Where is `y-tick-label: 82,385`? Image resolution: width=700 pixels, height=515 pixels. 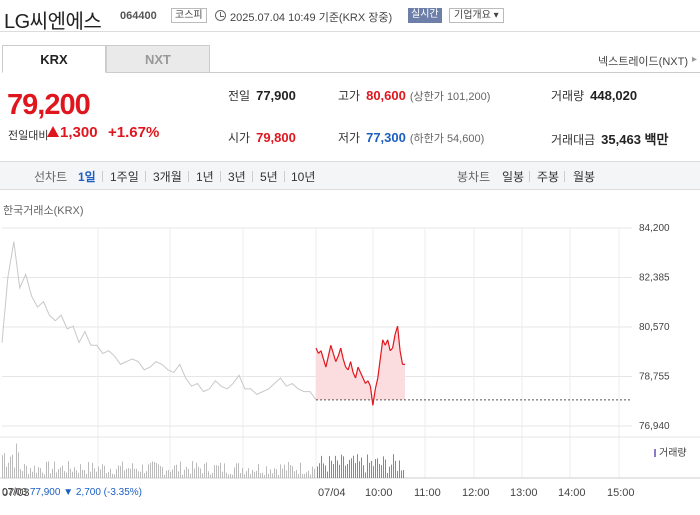
y-tick-label: 82,385 is located at coordinates (654, 278).